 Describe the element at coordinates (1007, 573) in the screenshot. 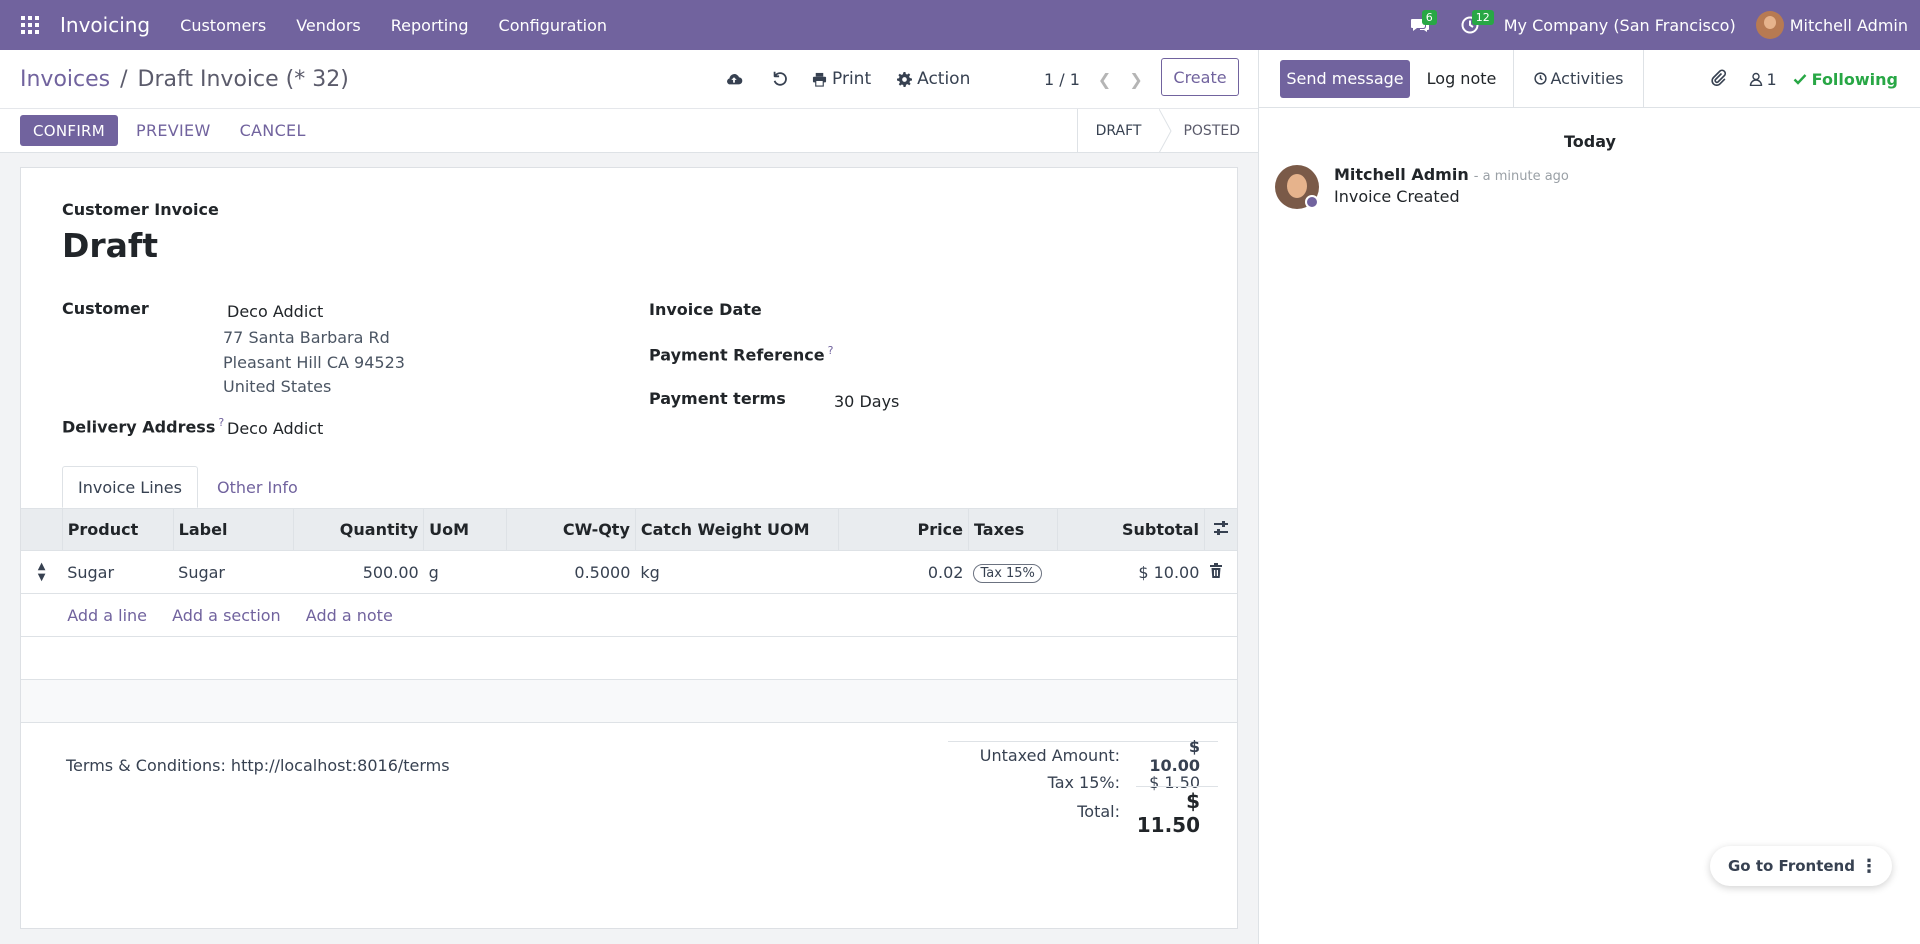

I see `tax-tag: Tax 15%` at that location.